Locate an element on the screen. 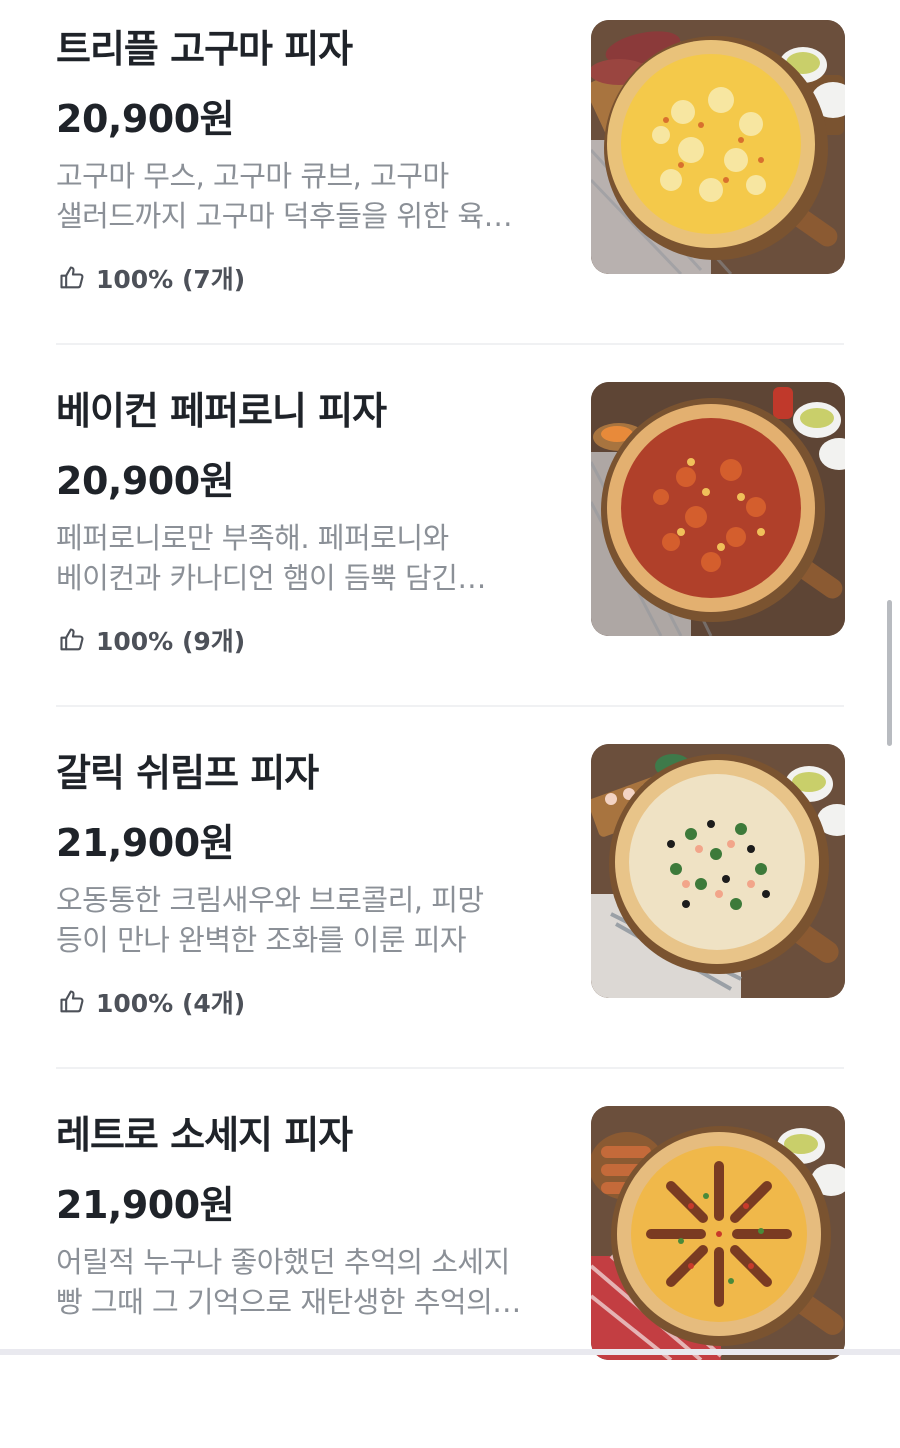  rating-text: 100% (4개) is located at coordinates (171, 1003).